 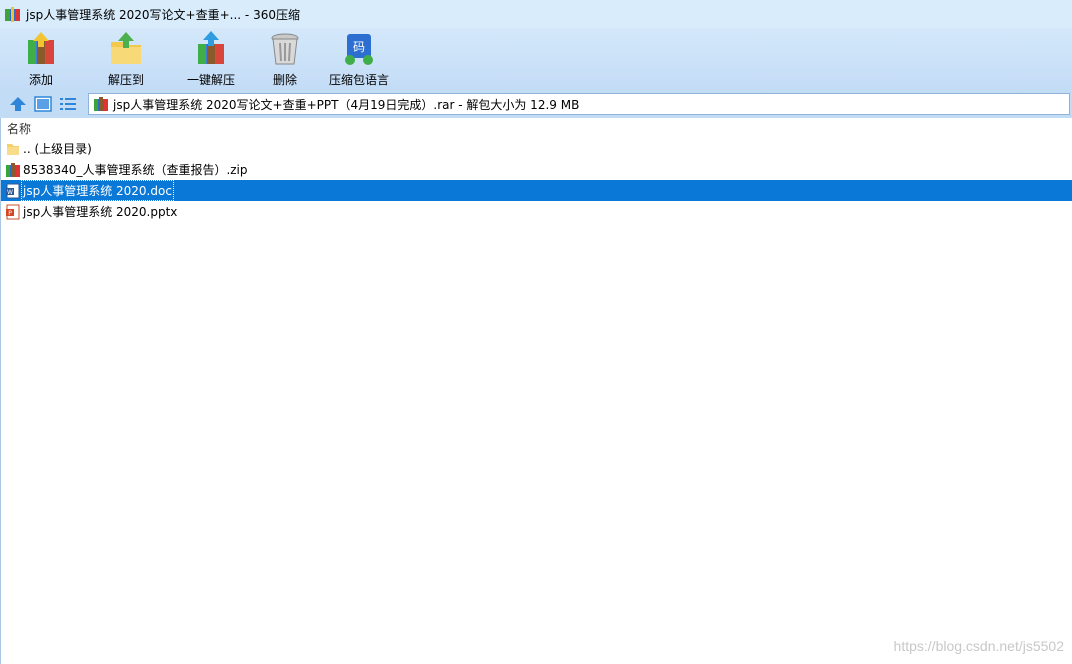 I want to click on word-doc-icon: W, so click(x=13, y=190).